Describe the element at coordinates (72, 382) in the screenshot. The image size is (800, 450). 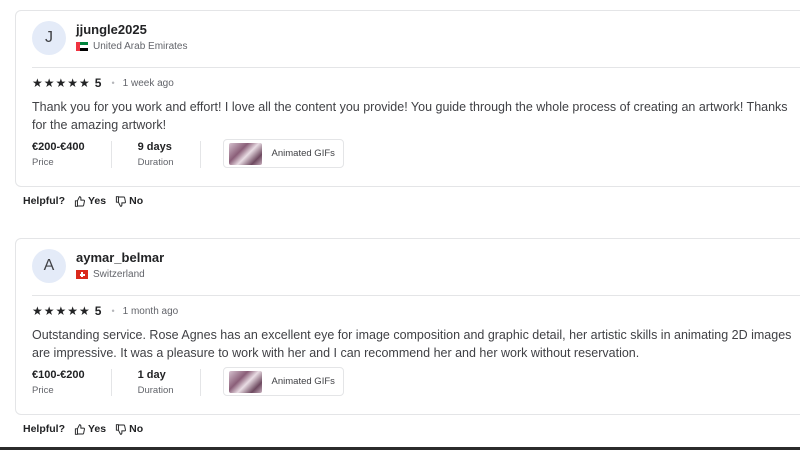
I see `price-info: €100-€200 Price` at that location.